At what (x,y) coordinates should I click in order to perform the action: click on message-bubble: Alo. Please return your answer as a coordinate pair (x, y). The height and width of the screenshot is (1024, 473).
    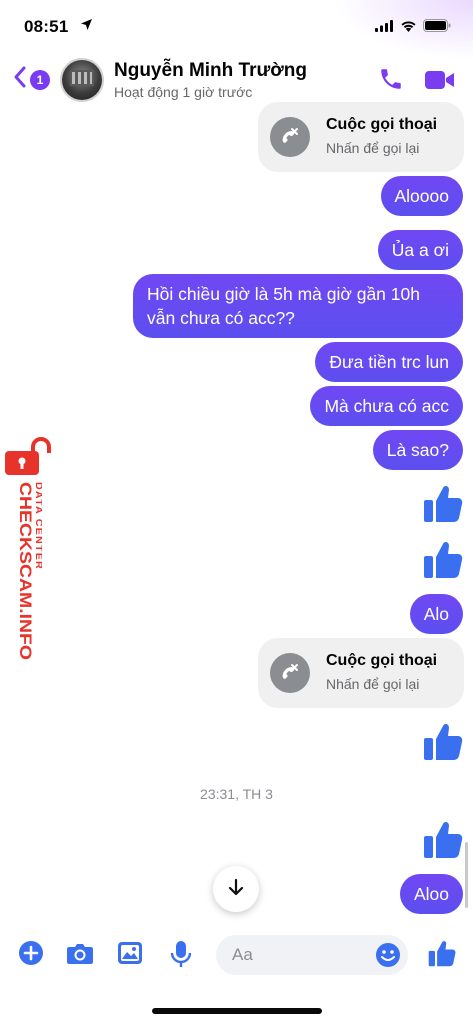
    Looking at the image, I should click on (436, 614).